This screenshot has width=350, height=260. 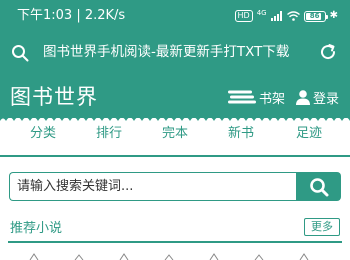 I want to click on battery-level: 86, so click(x=314, y=15).